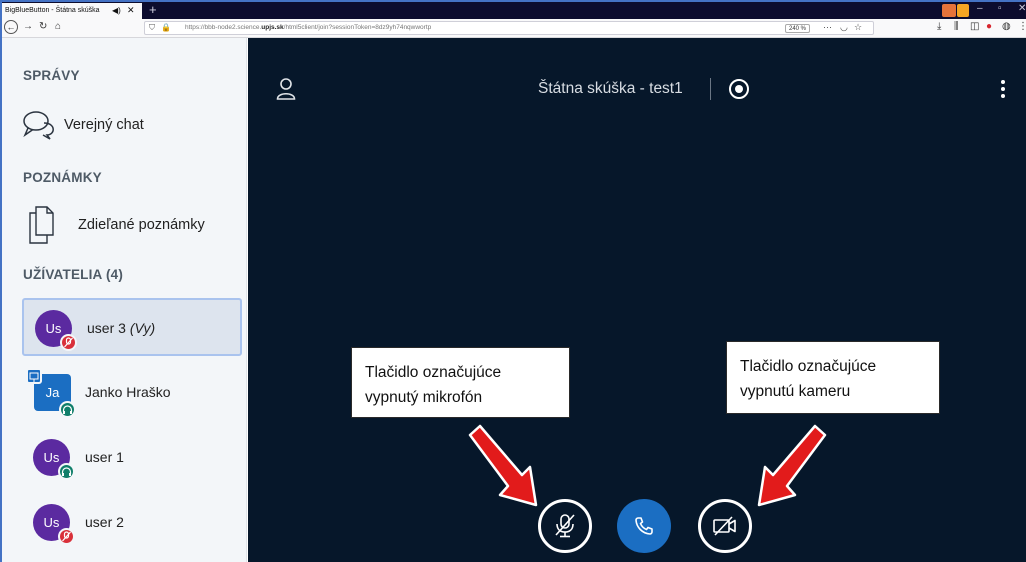 The height and width of the screenshot is (562, 1026). I want to click on back-arrow-icon: ←, so click(11, 27).